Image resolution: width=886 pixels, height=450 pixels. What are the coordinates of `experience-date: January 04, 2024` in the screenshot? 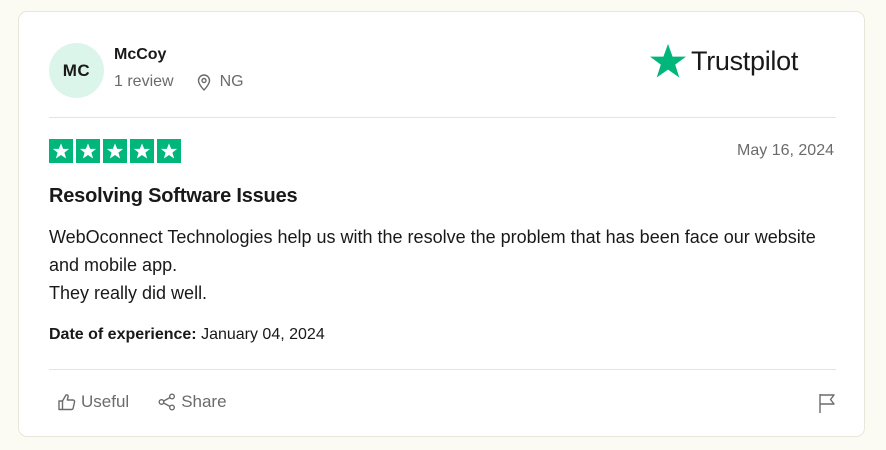 It's located at (263, 334).